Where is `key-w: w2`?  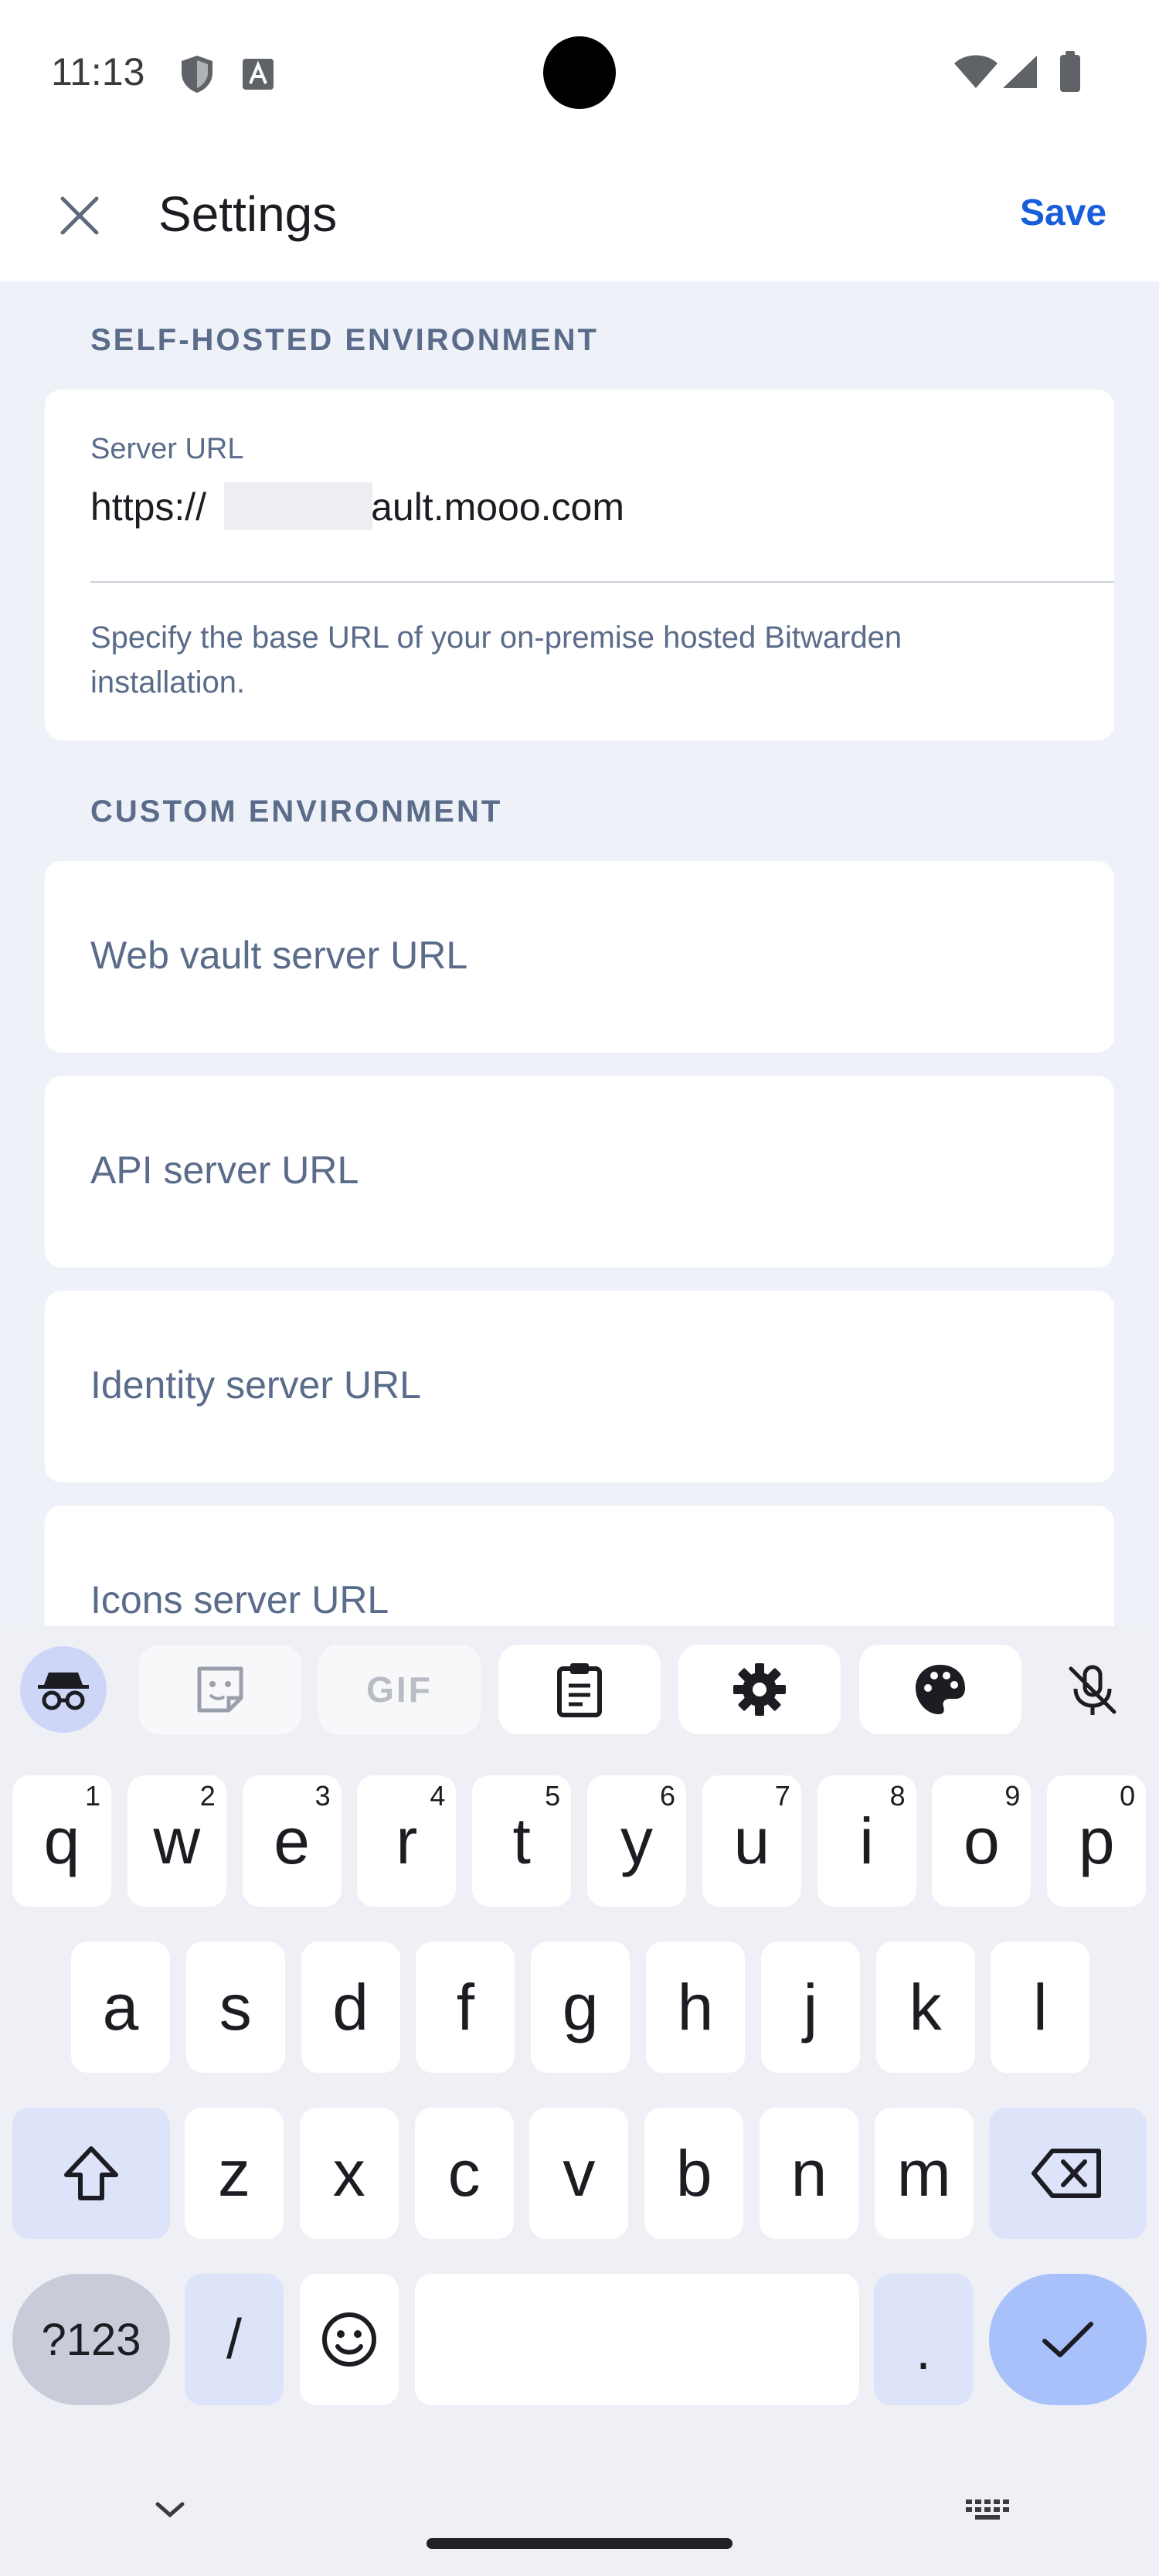
key-w: w2 is located at coordinates (176, 1841).